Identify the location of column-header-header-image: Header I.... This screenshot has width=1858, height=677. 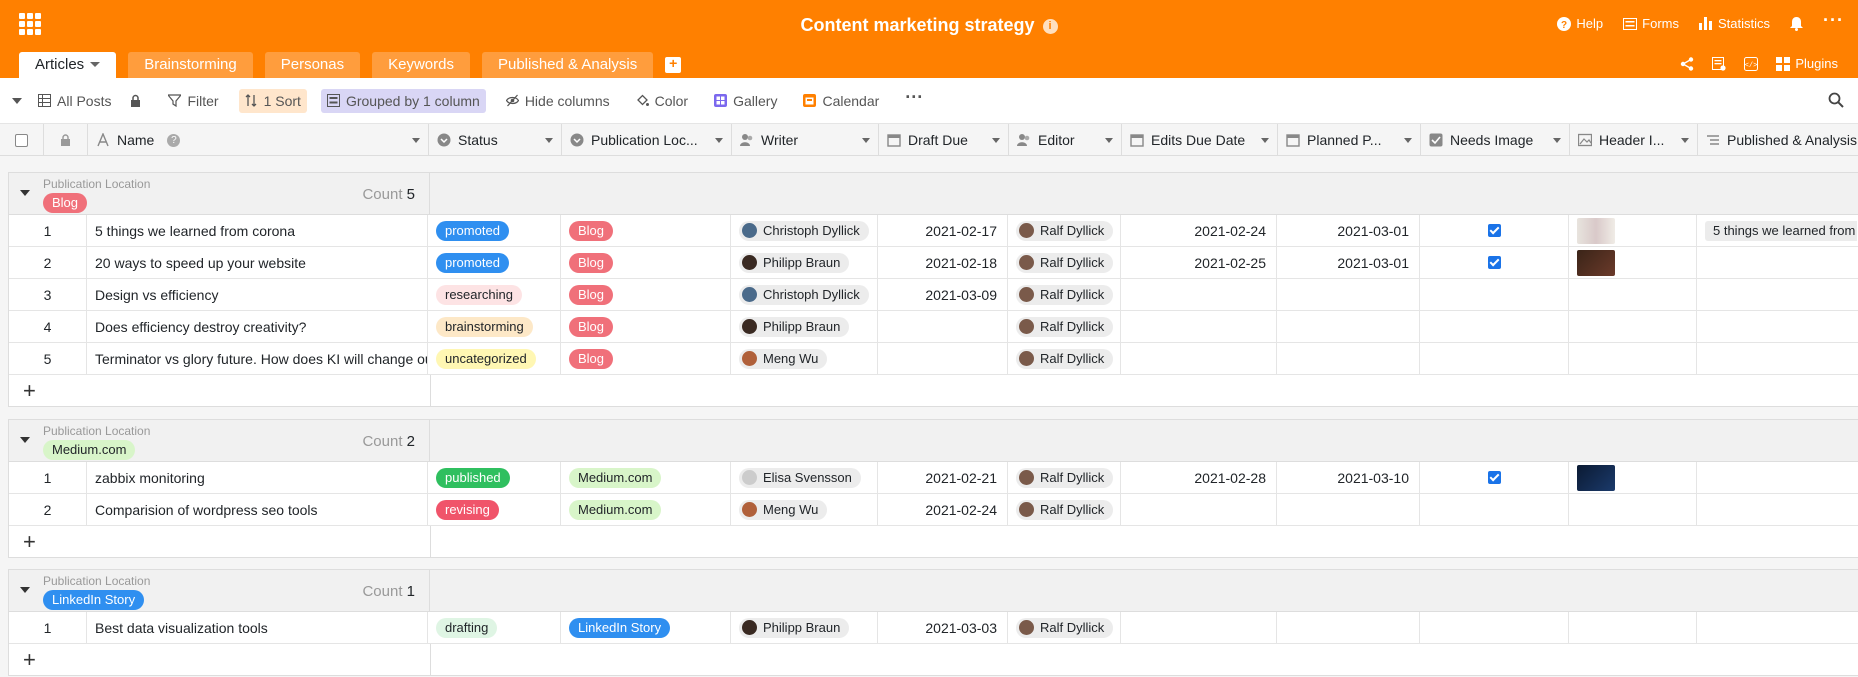
(1634, 140).